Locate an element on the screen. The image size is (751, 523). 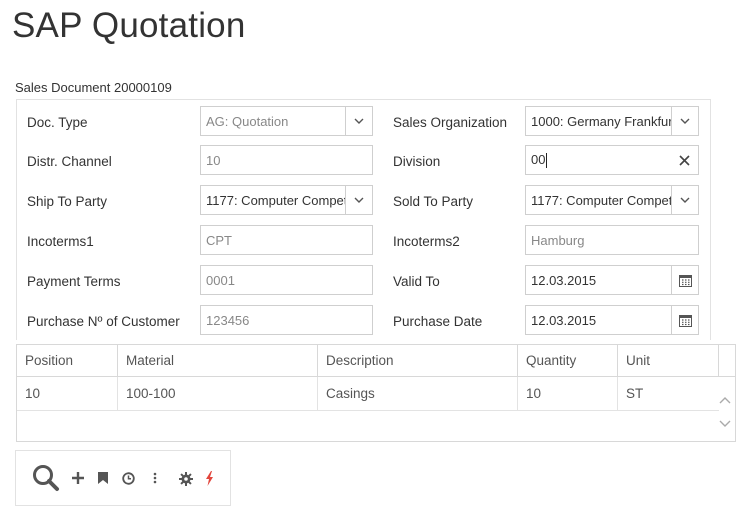
cell-material: 100-100 is located at coordinates (218, 393).